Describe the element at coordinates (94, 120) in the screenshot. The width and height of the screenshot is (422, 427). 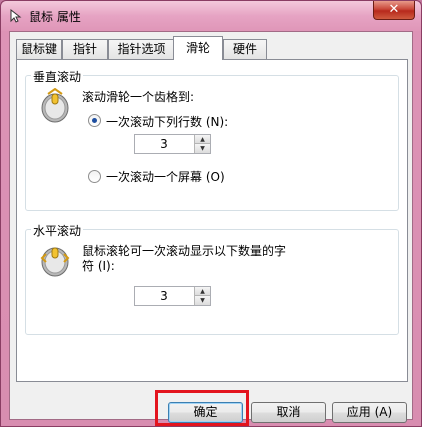
I see `lines-radio` at that location.